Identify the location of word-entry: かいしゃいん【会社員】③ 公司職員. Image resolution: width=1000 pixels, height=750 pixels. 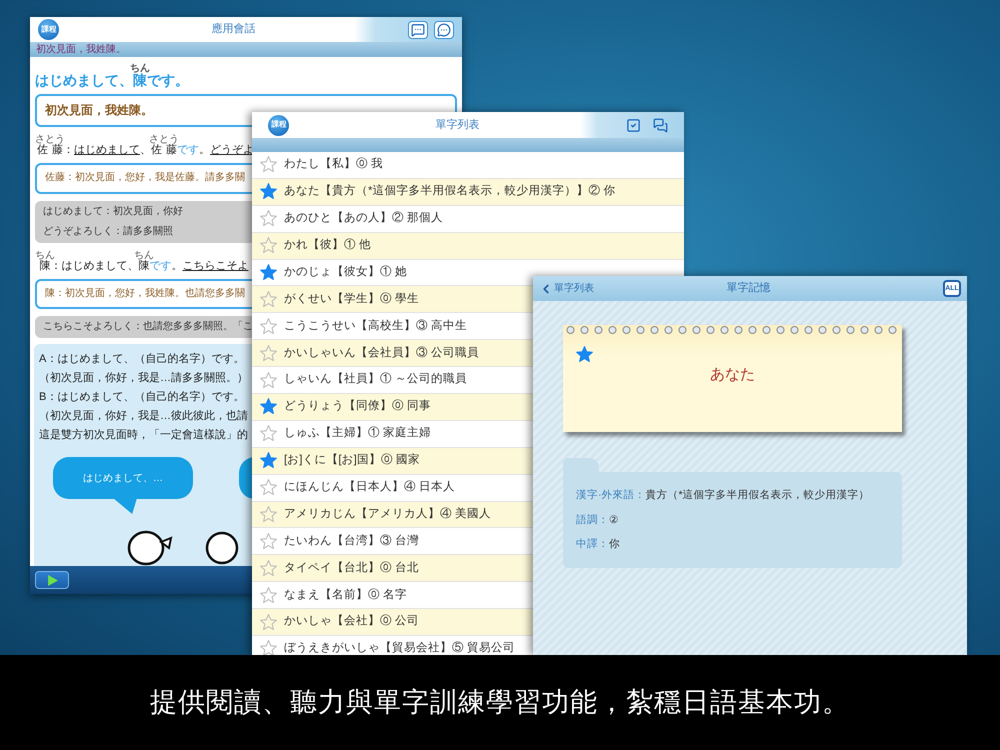
(382, 353).